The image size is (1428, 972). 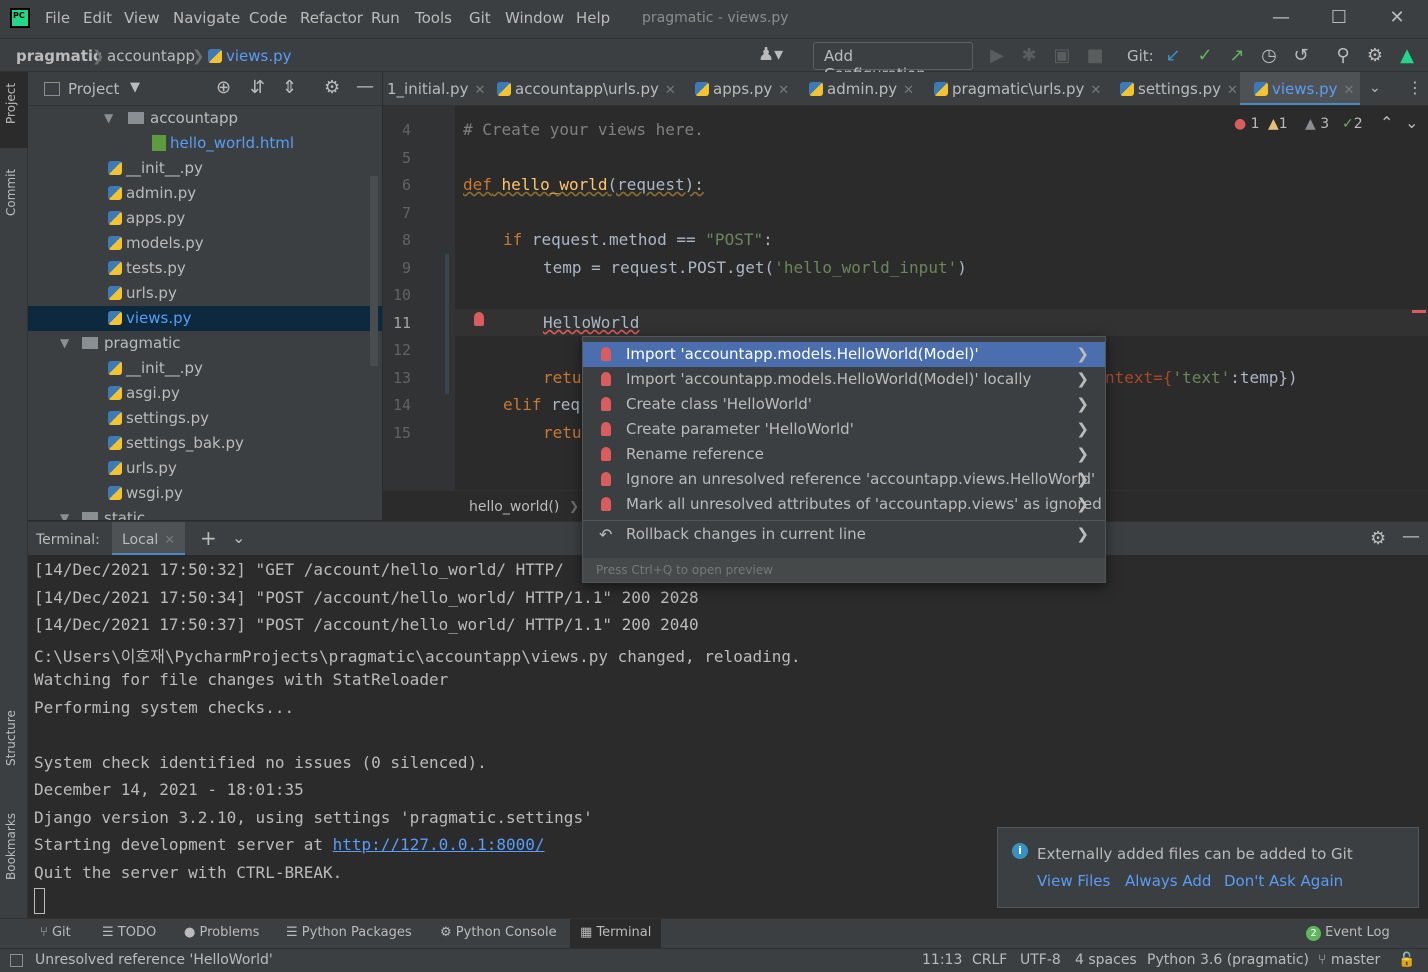 What do you see at coordinates (205, 143) in the screenshot?
I see `tree-item-html-file: hello_world.html` at bounding box center [205, 143].